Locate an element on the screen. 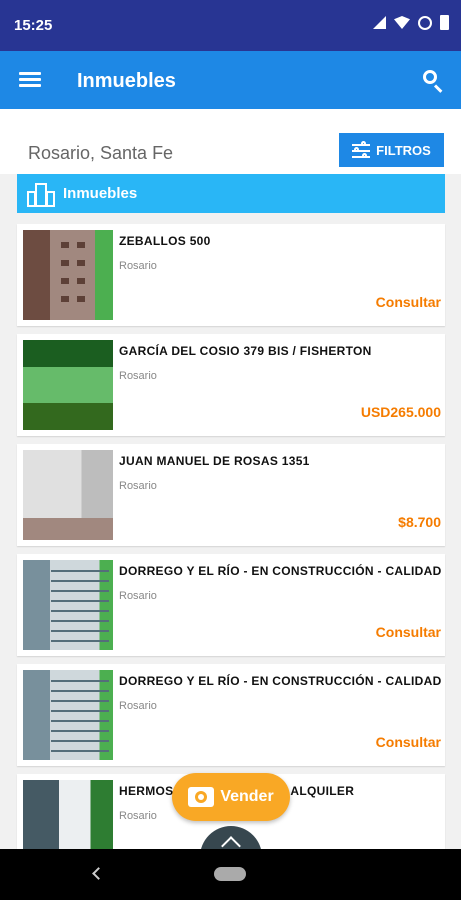 The image size is (461, 900). section-title: Inmuebles is located at coordinates (100, 193).